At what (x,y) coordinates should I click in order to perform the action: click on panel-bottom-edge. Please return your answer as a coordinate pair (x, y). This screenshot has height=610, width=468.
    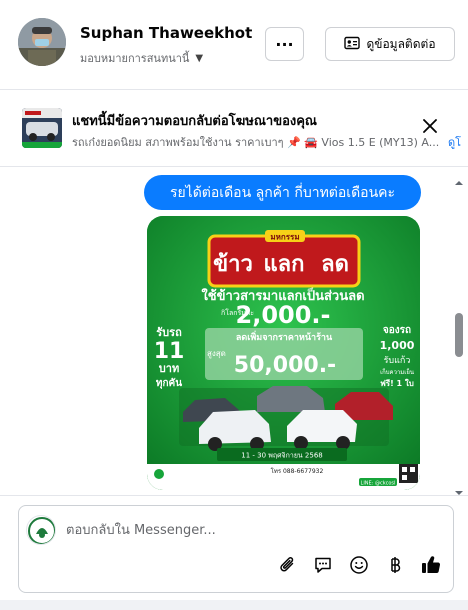
    Looking at the image, I should click on (234, 605).